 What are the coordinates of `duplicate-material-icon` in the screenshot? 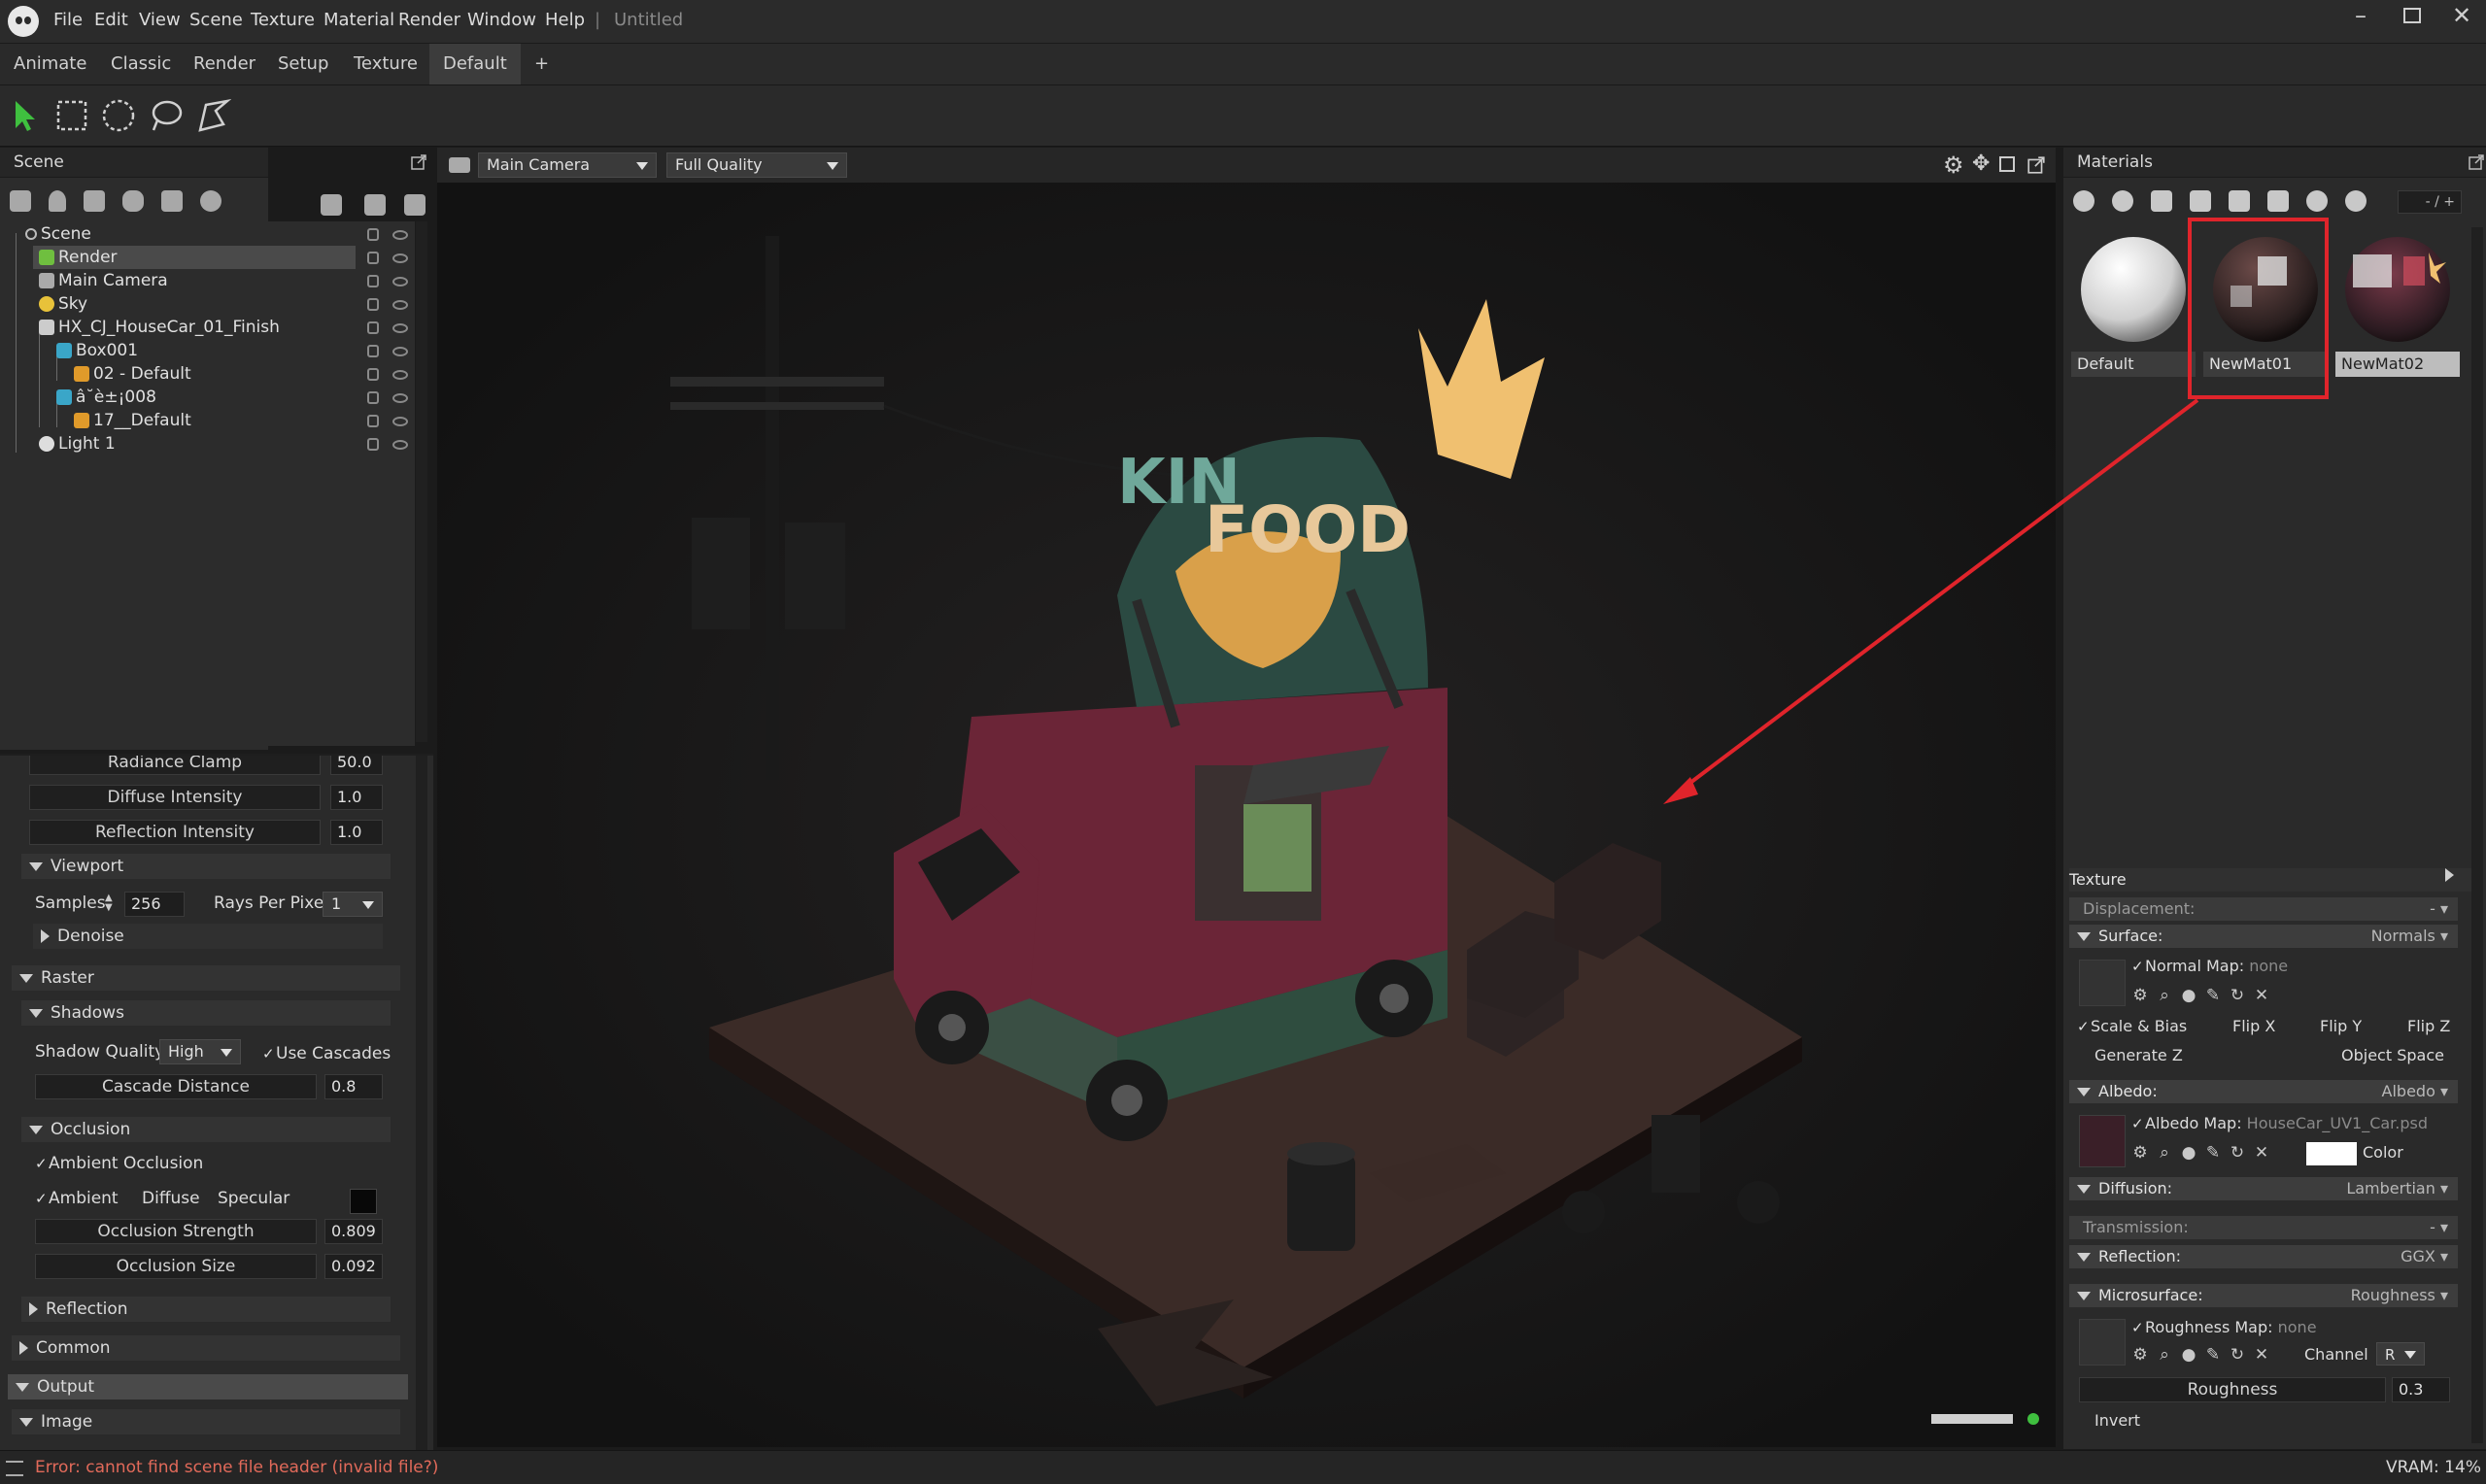 It's located at (2122, 201).